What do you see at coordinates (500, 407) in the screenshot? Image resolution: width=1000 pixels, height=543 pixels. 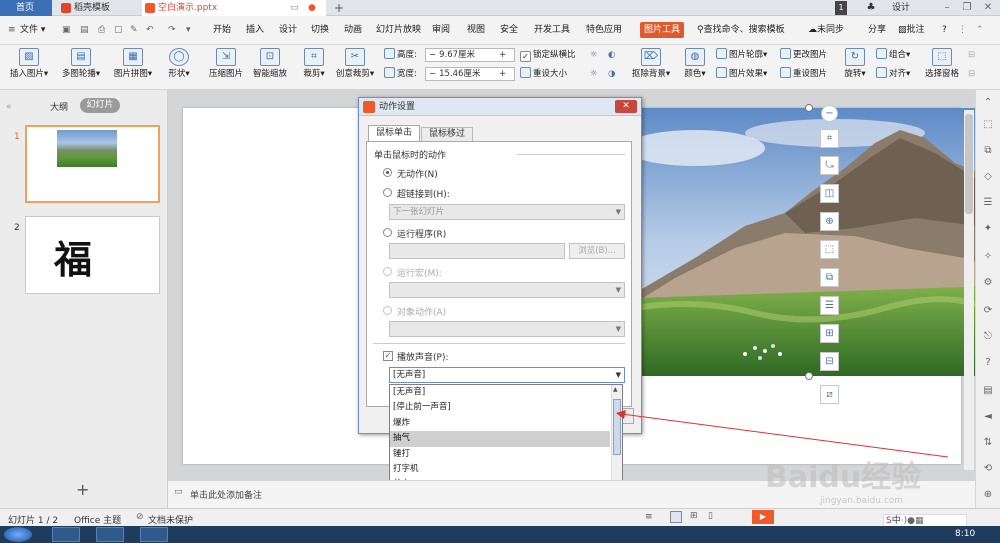 I see `sound-option: [停止前一声音]` at bounding box center [500, 407].